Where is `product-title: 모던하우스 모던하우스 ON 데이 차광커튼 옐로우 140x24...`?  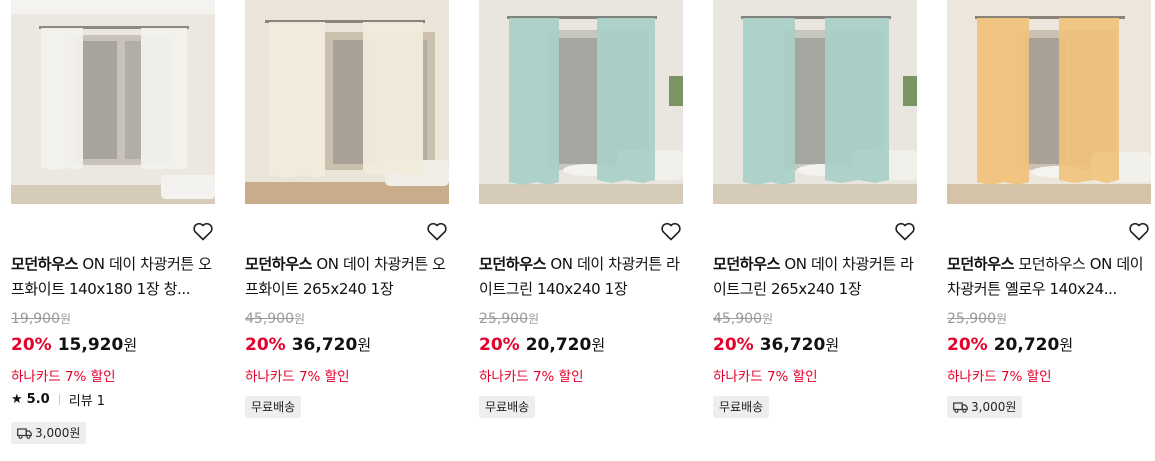
product-title: 모던하우스 모던하우스 ON 데이 차광커튼 옐로우 140x24... is located at coordinates (1051, 277).